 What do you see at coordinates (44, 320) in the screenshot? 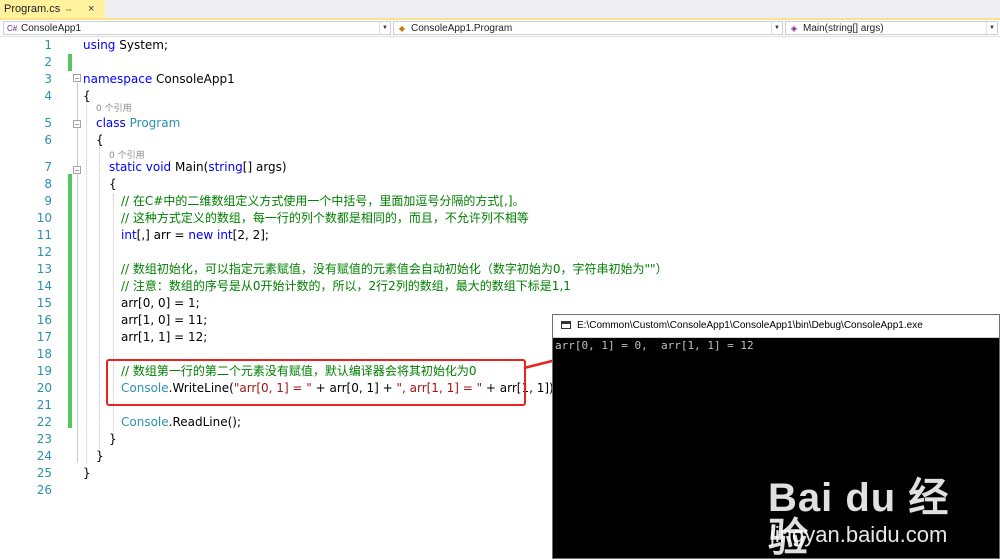
I see `line-number: 16` at bounding box center [44, 320].